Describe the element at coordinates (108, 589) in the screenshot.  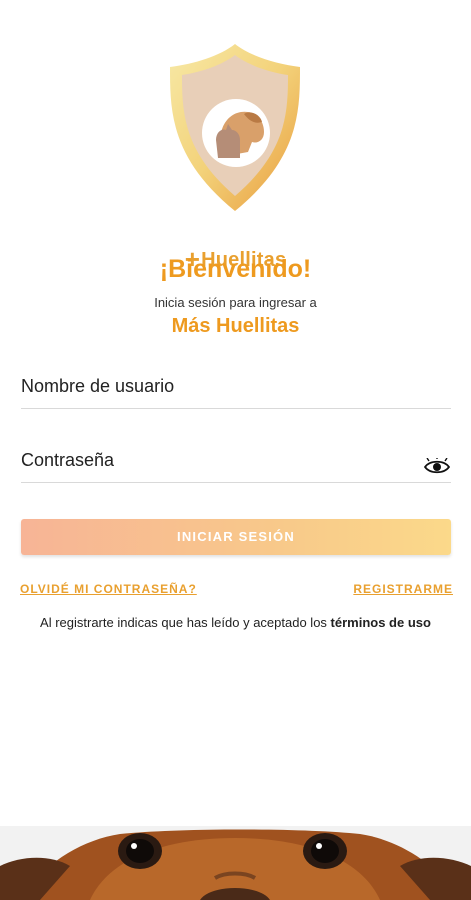
I see `forgot-password-link: OLVIDÉ MI CONTRASEÑA?` at that location.